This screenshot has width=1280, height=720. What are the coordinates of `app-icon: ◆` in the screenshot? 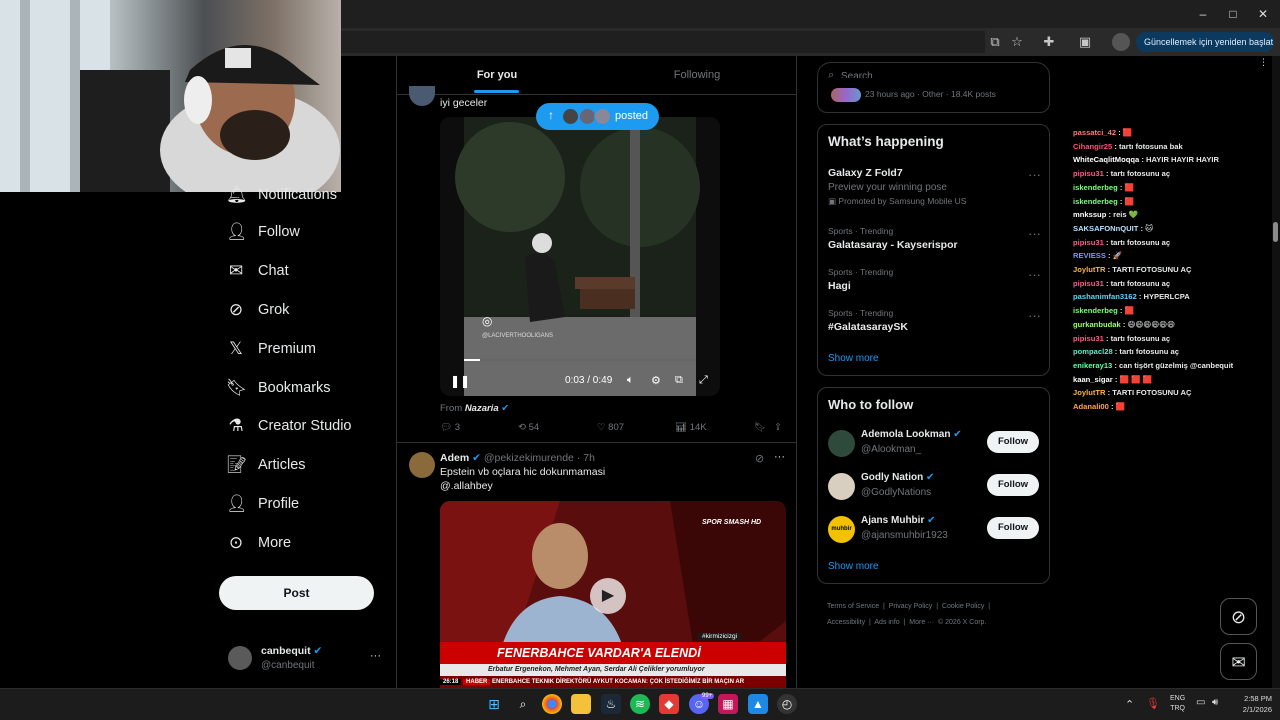 It's located at (669, 704).